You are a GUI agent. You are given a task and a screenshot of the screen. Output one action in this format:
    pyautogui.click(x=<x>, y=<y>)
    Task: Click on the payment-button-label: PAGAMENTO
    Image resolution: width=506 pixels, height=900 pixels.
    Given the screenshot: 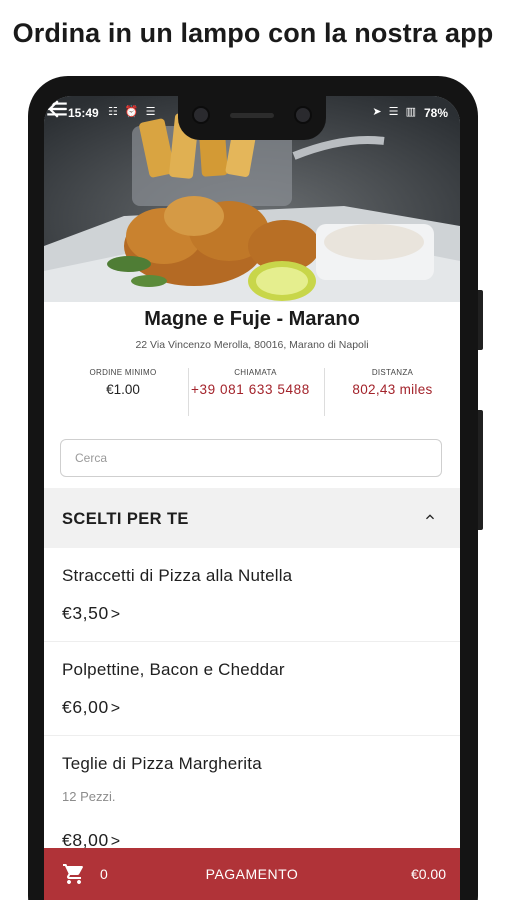 What is the action you would take?
    pyautogui.click(x=252, y=874)
    